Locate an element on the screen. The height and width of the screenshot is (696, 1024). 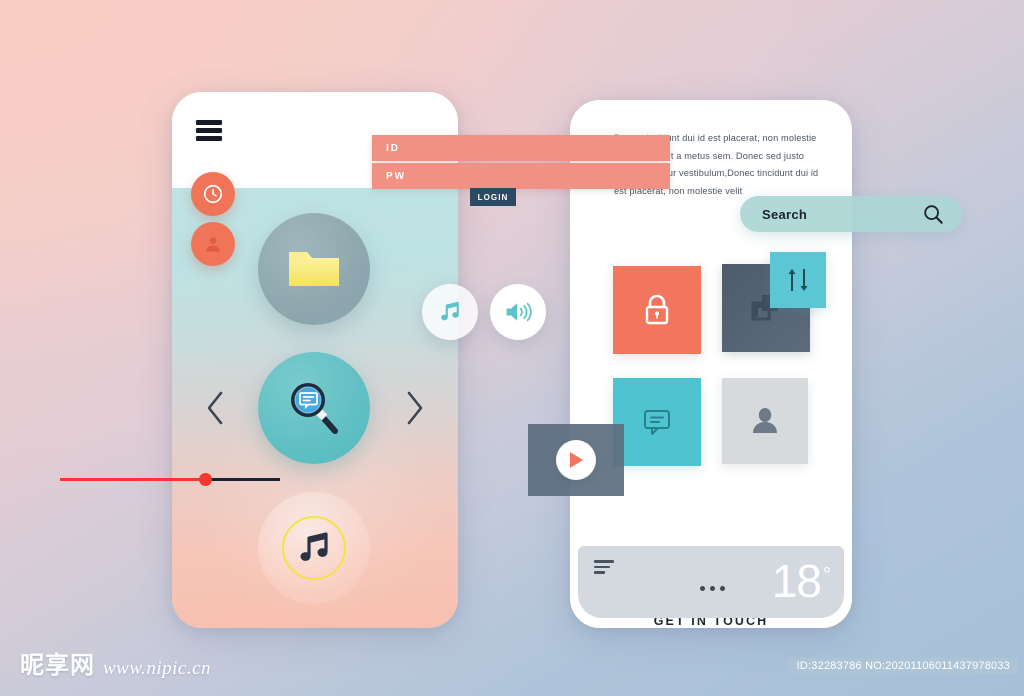
transfer-arrows-icon is located at coordinates (798, 280).